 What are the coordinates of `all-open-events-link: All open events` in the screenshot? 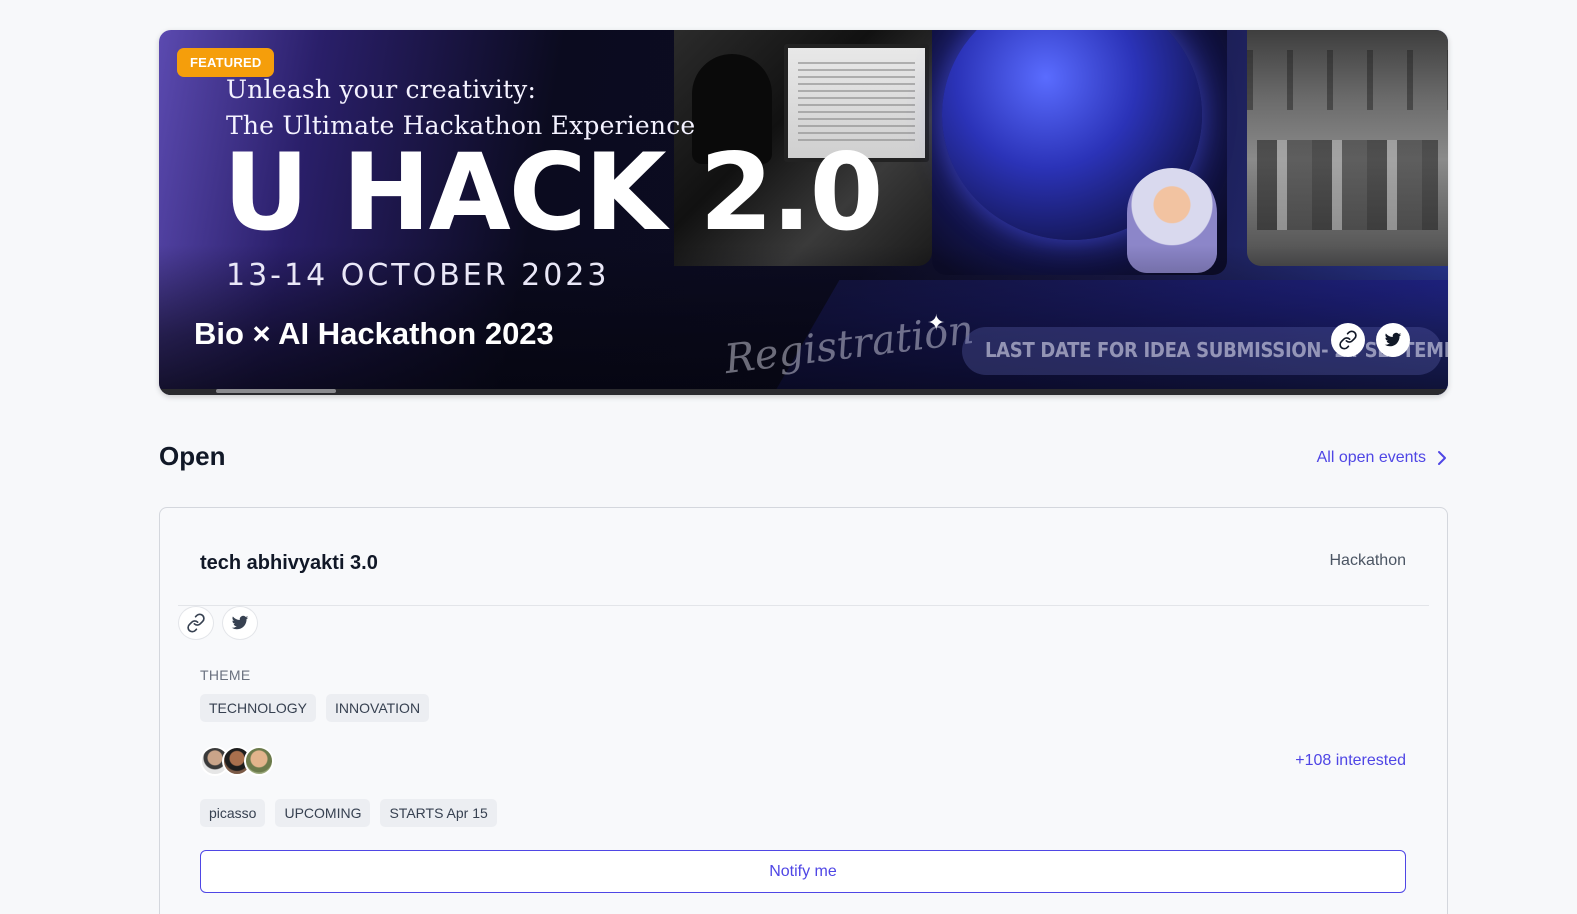 It's located at (1382, 458).